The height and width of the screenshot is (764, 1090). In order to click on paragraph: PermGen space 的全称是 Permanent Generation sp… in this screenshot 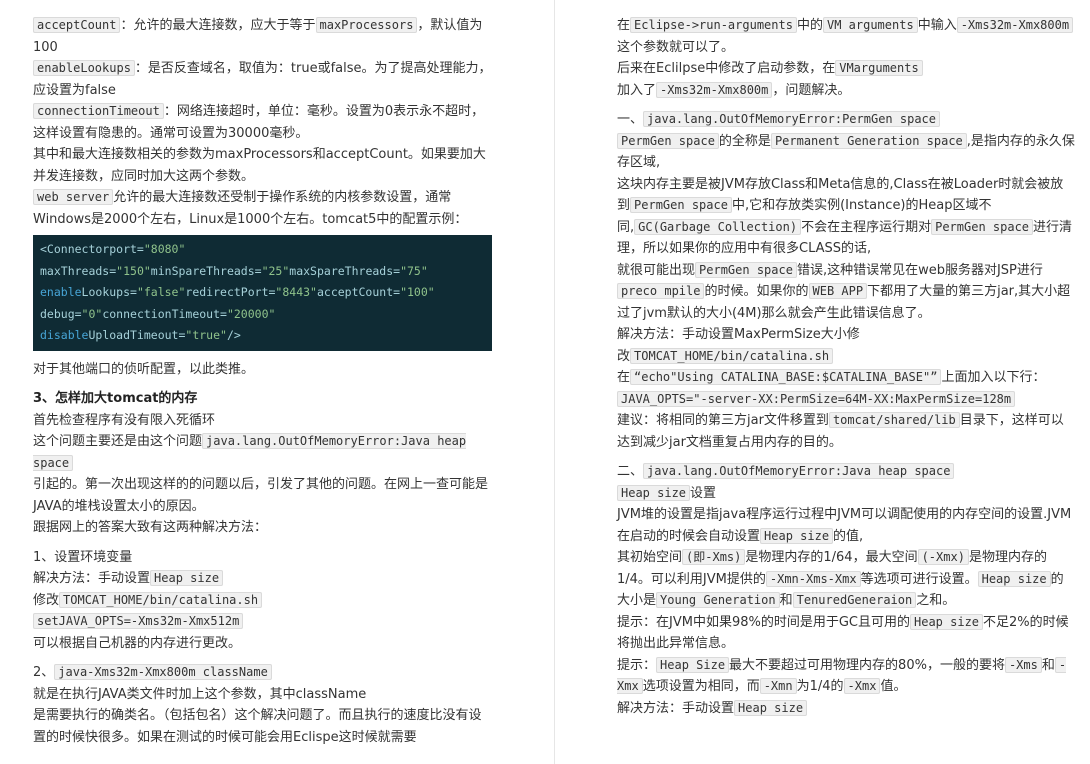, I will do `click(846, 151)`.